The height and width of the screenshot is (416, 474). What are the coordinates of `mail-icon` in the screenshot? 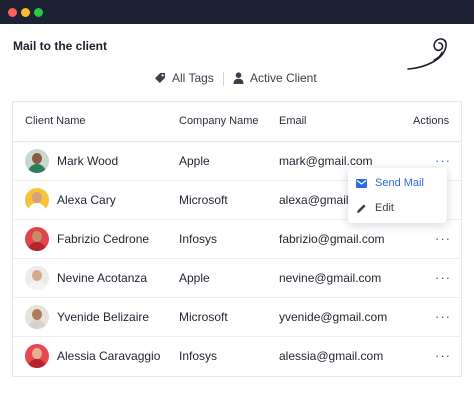 It's located at (361, 183).